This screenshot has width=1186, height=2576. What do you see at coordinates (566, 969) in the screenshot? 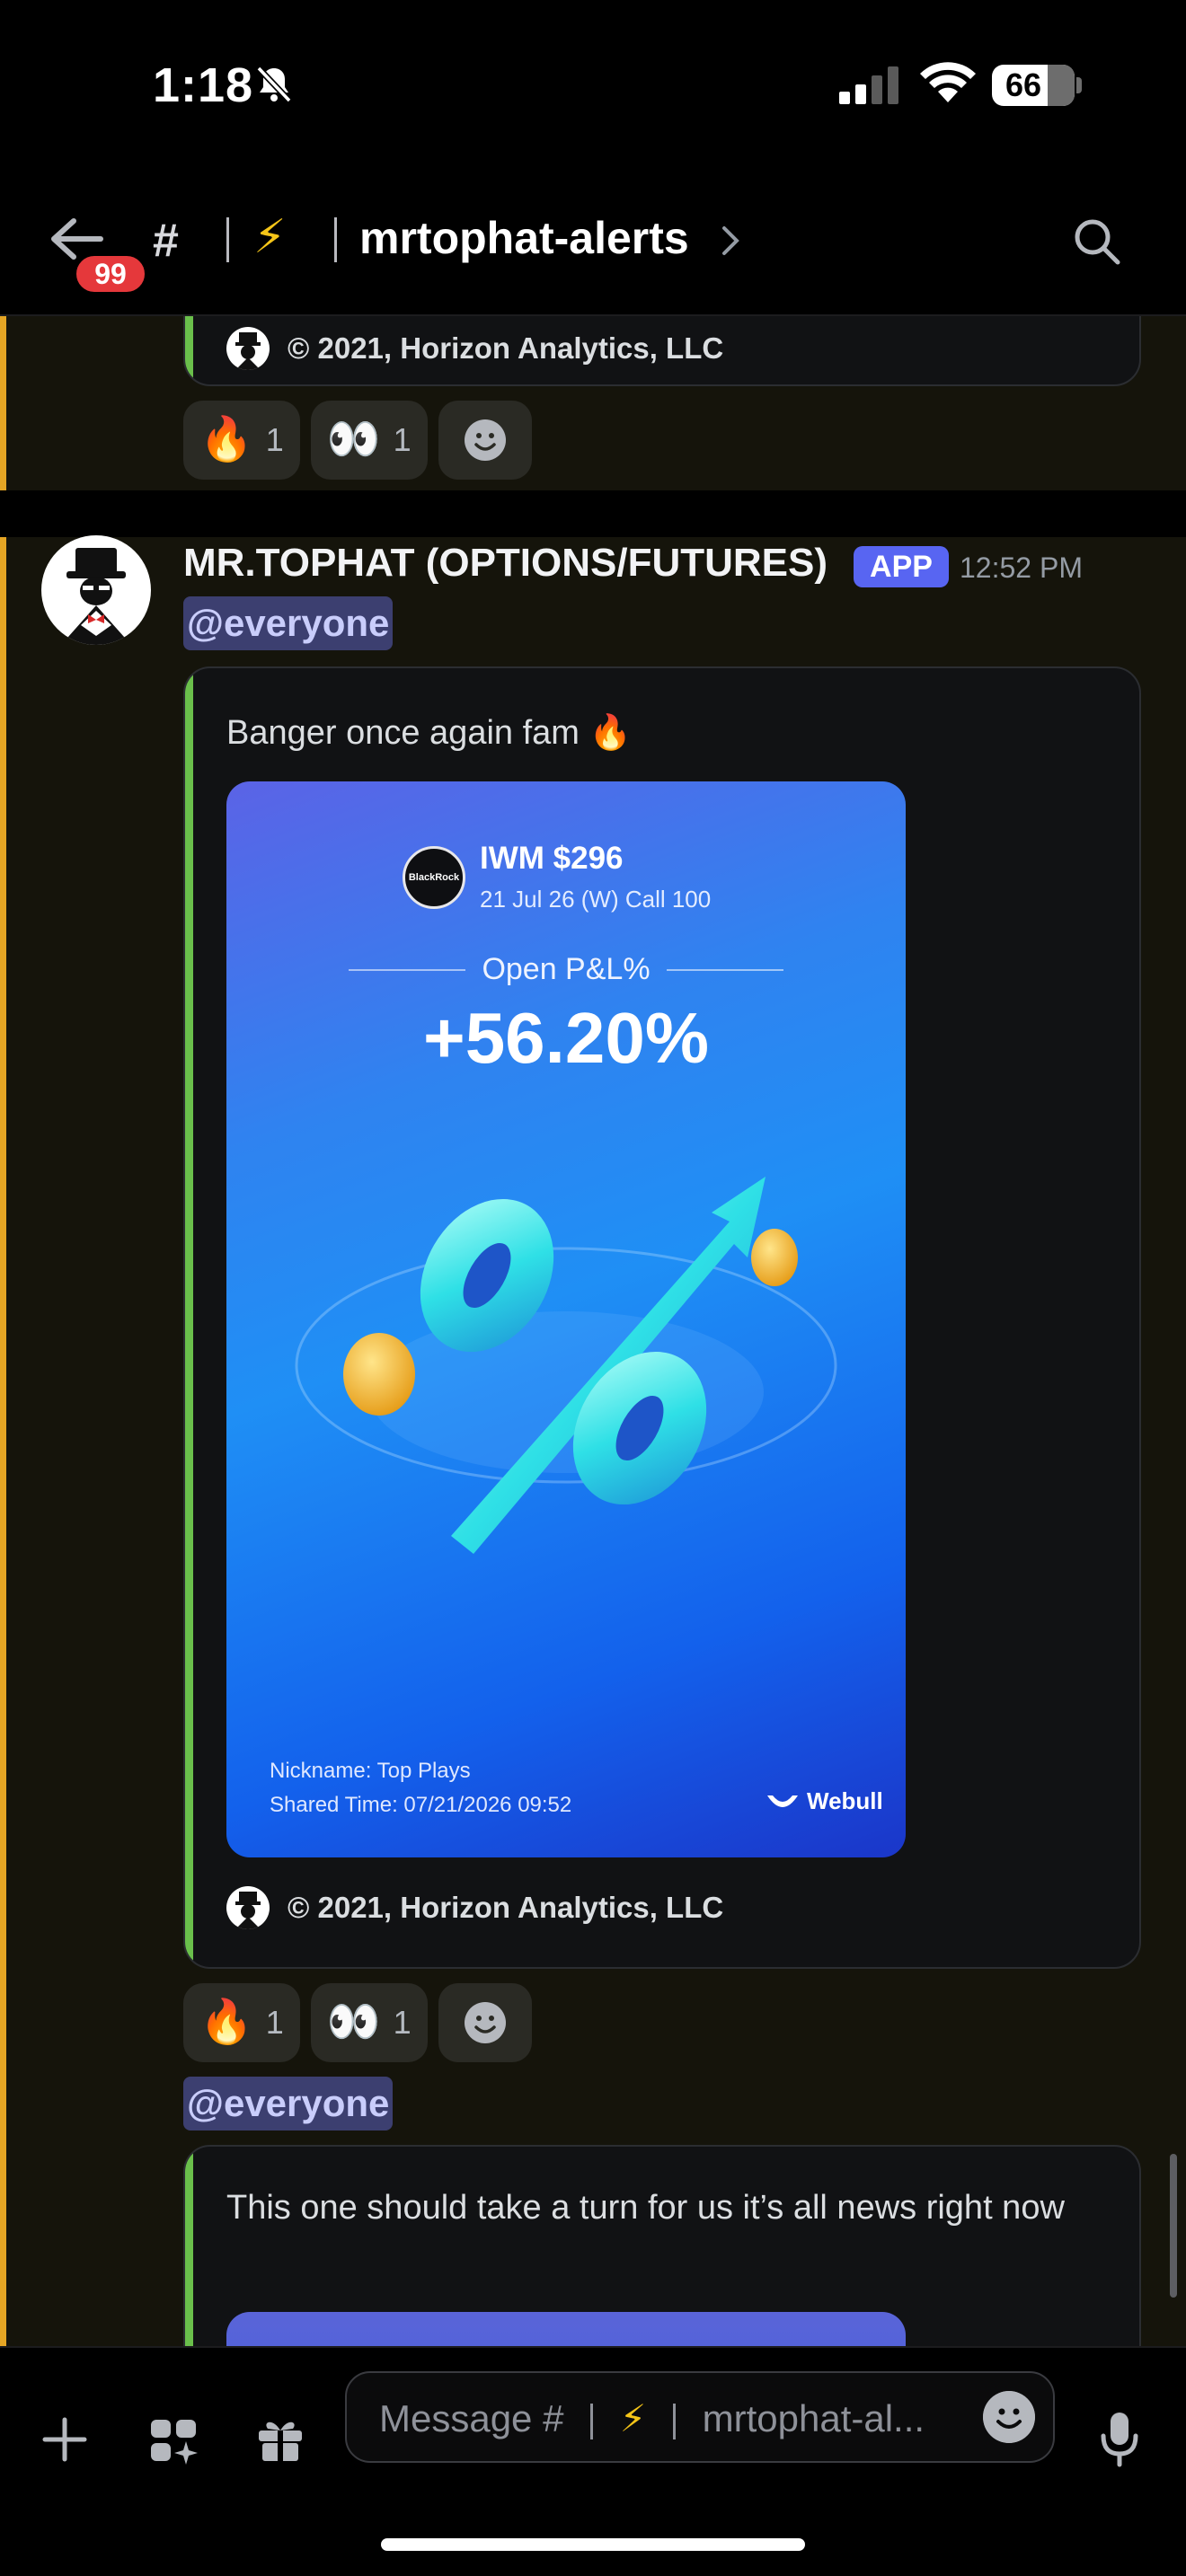
I see `pnl-label: Open P&L%` at bounding box center [566, 969].